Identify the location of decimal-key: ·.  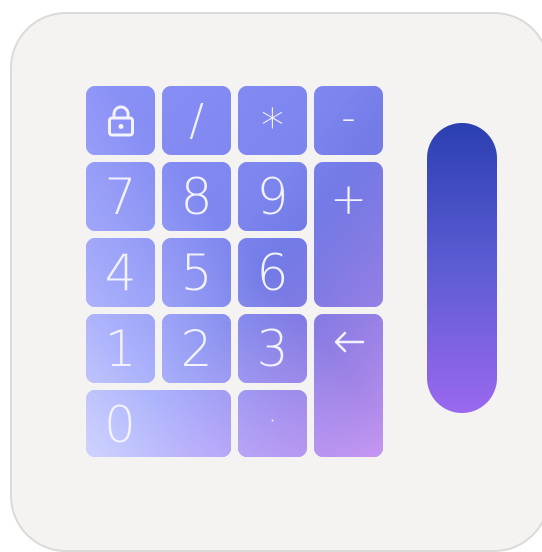
(272, 424).